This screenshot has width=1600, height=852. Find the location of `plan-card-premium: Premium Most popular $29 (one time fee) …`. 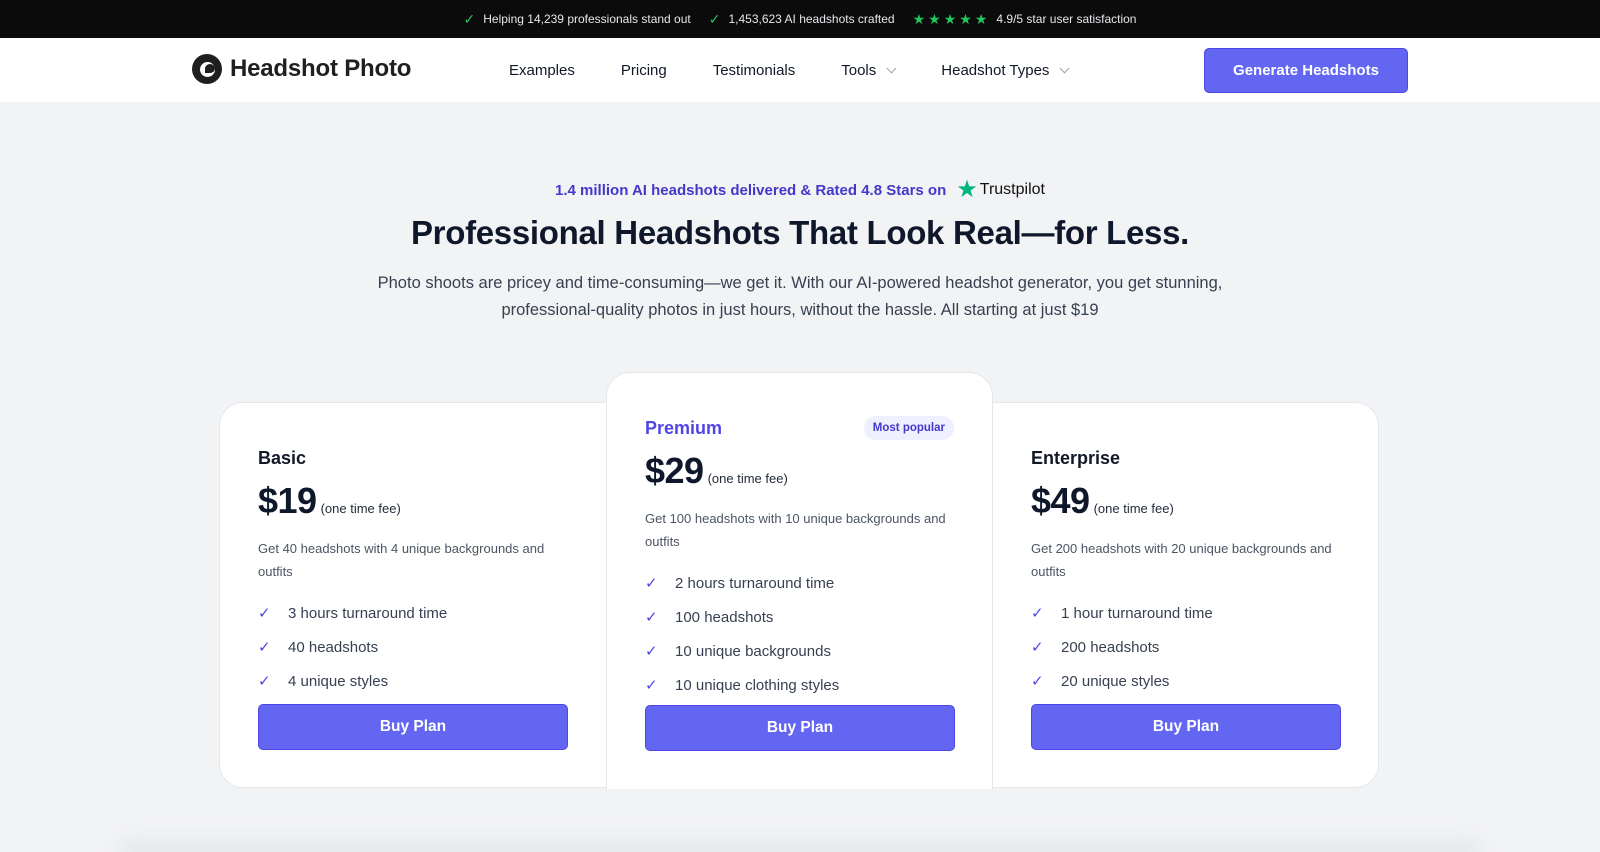

plan-card-premium: Premium Most popular $29 (one time fee) … is located at coordinates (799, 580).